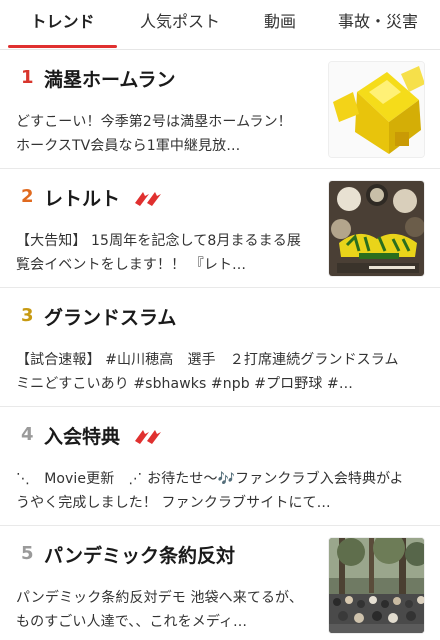  Describe the element at coordinates (62, 25) in the screenshot. I see `tab-trend: トレンド` at that location.